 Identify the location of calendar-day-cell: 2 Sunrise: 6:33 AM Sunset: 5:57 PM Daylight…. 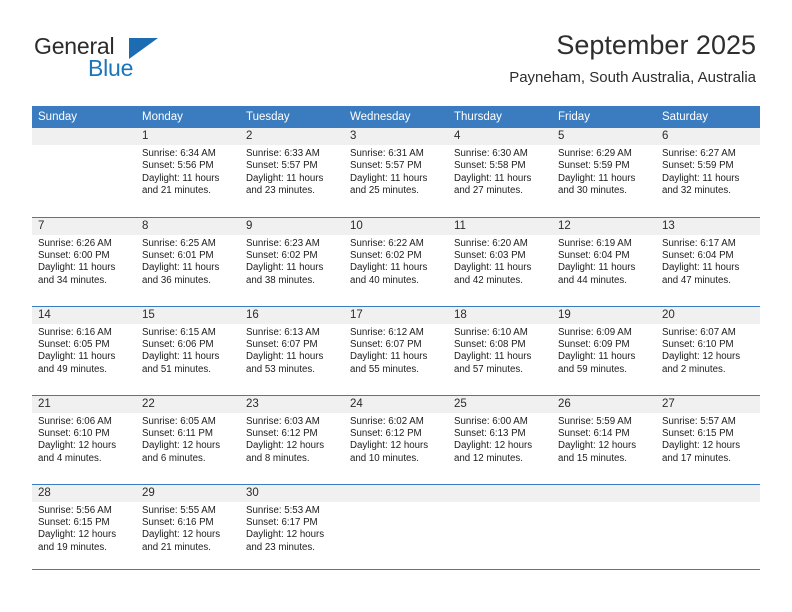
(292, 172).